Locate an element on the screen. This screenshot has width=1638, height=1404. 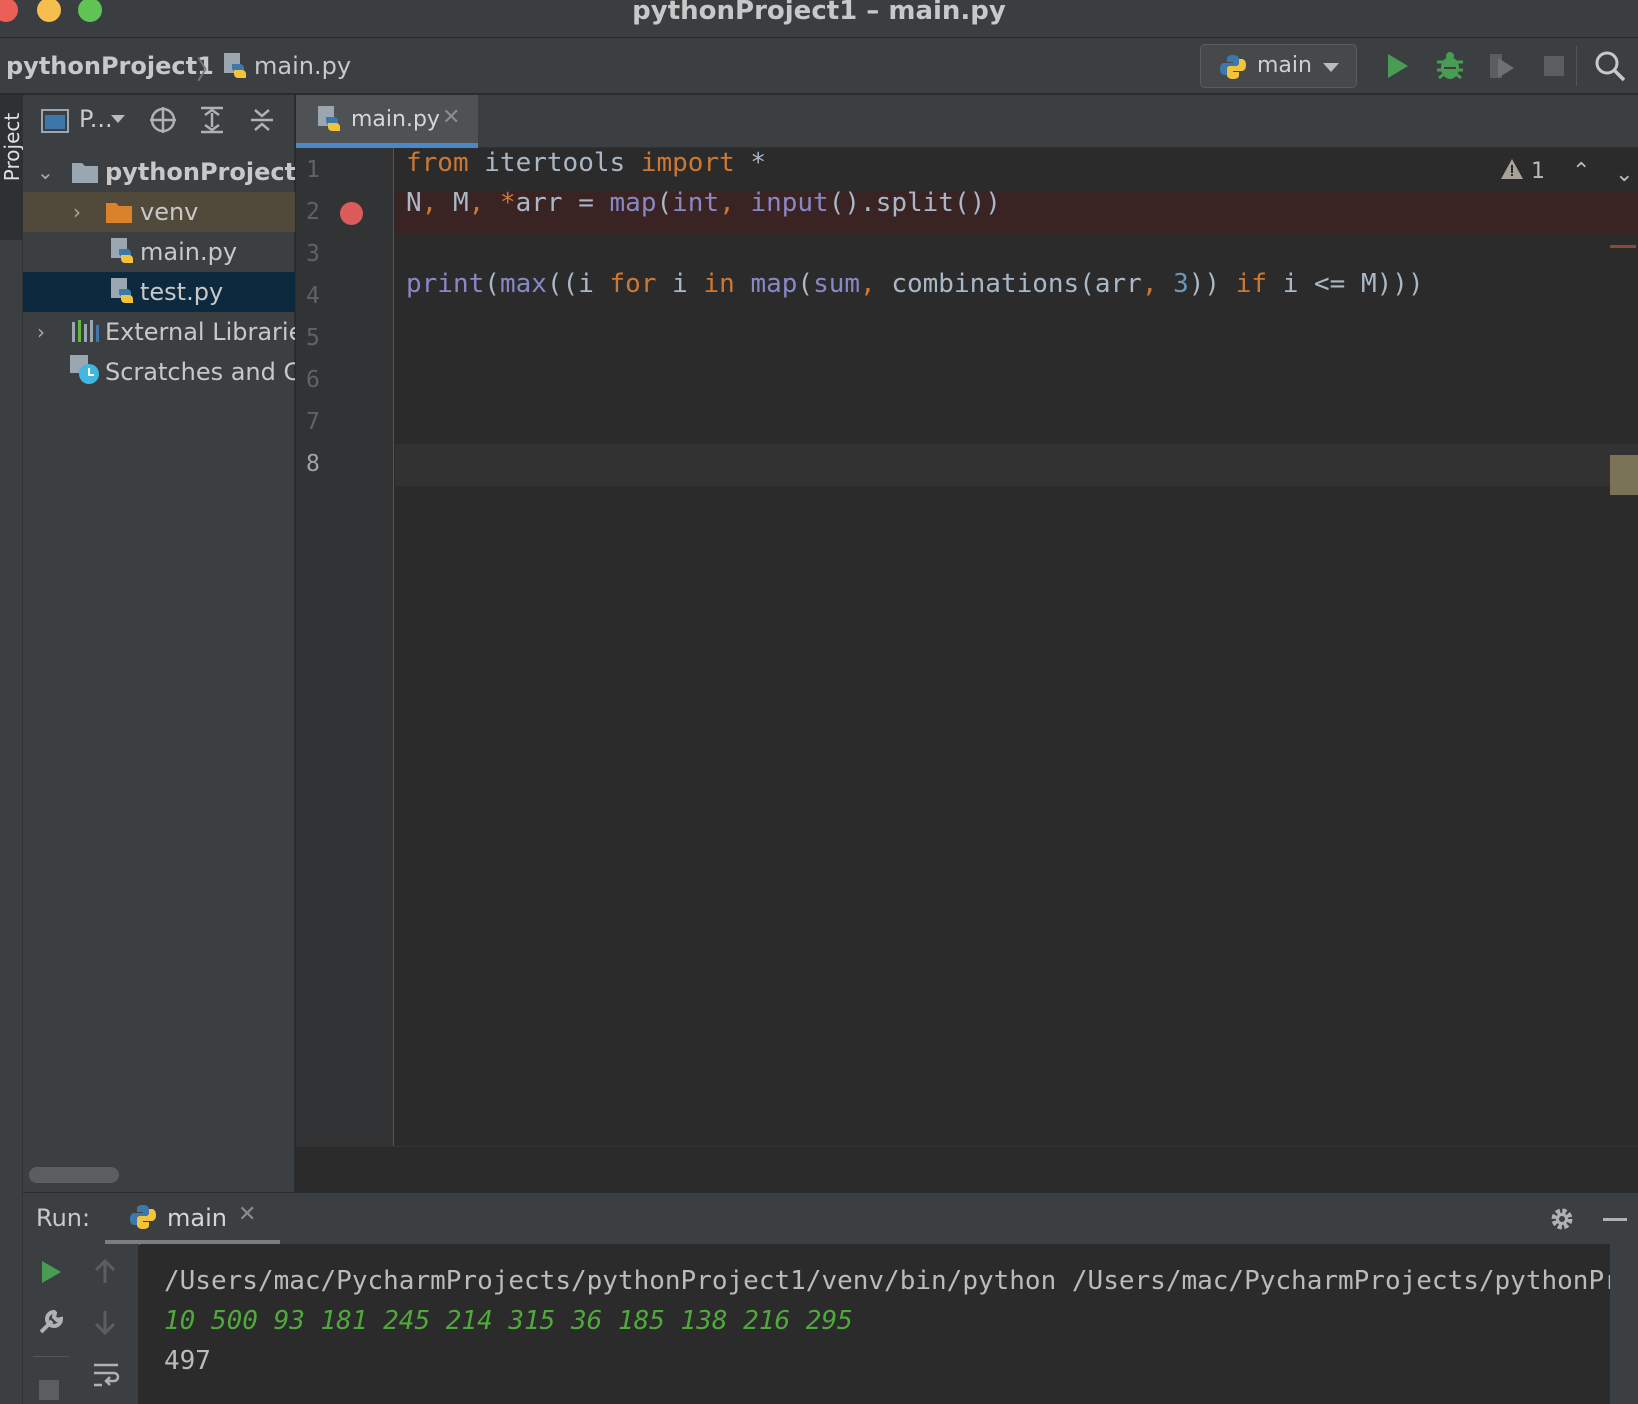
tree-item-label: External Libraries is located at coordinates (200, 332).